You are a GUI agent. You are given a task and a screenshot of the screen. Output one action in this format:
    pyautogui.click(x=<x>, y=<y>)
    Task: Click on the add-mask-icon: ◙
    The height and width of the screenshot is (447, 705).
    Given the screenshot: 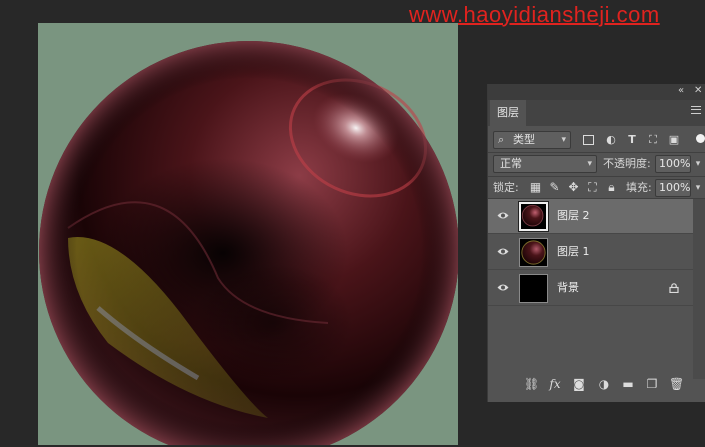 What is the action you would take?
    pyautogui.click(x=579, y=384)
    